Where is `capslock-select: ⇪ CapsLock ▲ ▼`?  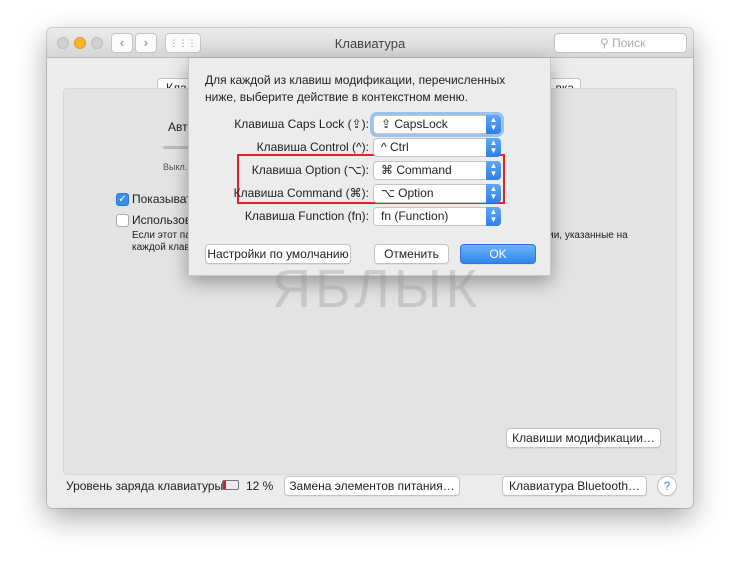
capslock-select: ⇪ CapsLock ▲ ▼ is located at coordinates (437, 124).